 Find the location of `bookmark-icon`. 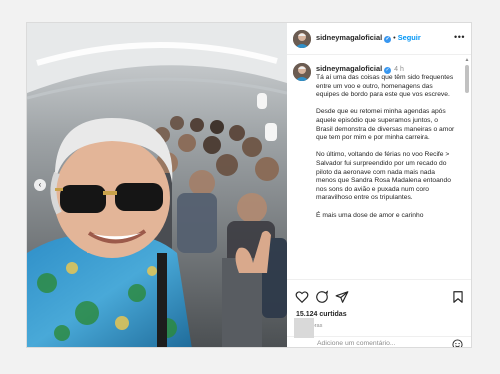

bookmark-icon is located at coordinates (458, 297).